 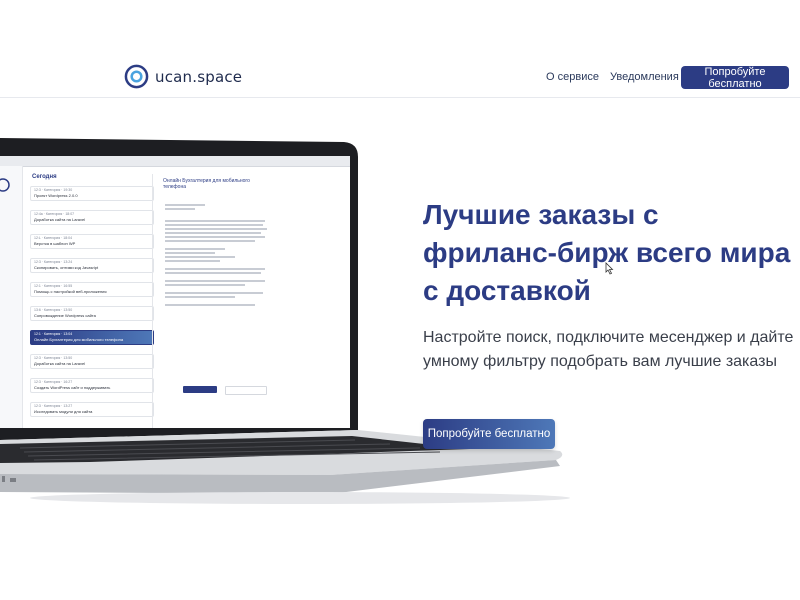 I want to click on screen-list-heading: Сегодня, so click(x=44, y=177).